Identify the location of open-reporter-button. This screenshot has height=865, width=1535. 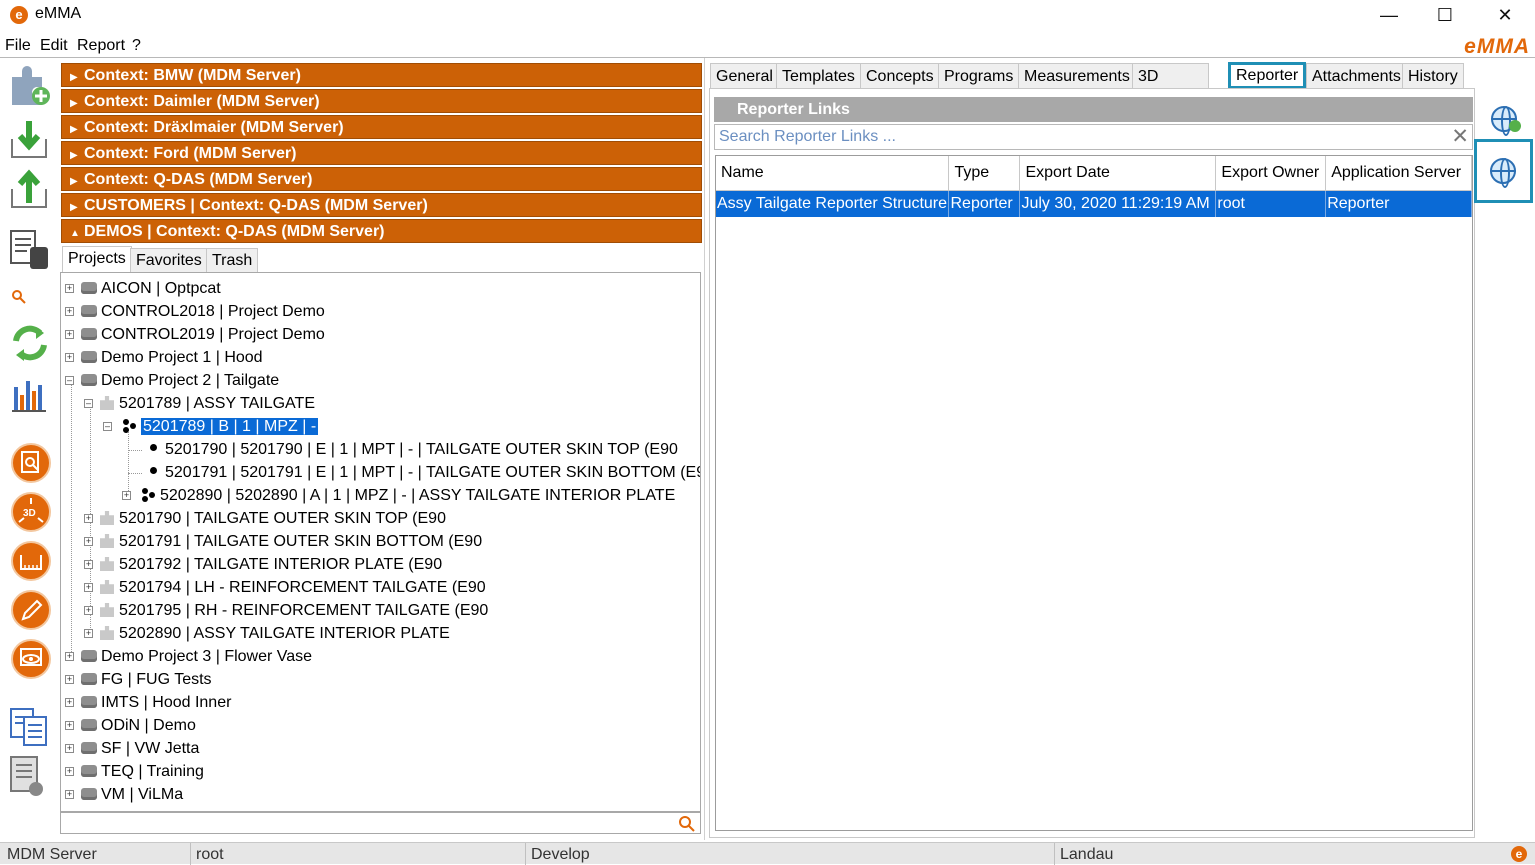
(1503, 171).